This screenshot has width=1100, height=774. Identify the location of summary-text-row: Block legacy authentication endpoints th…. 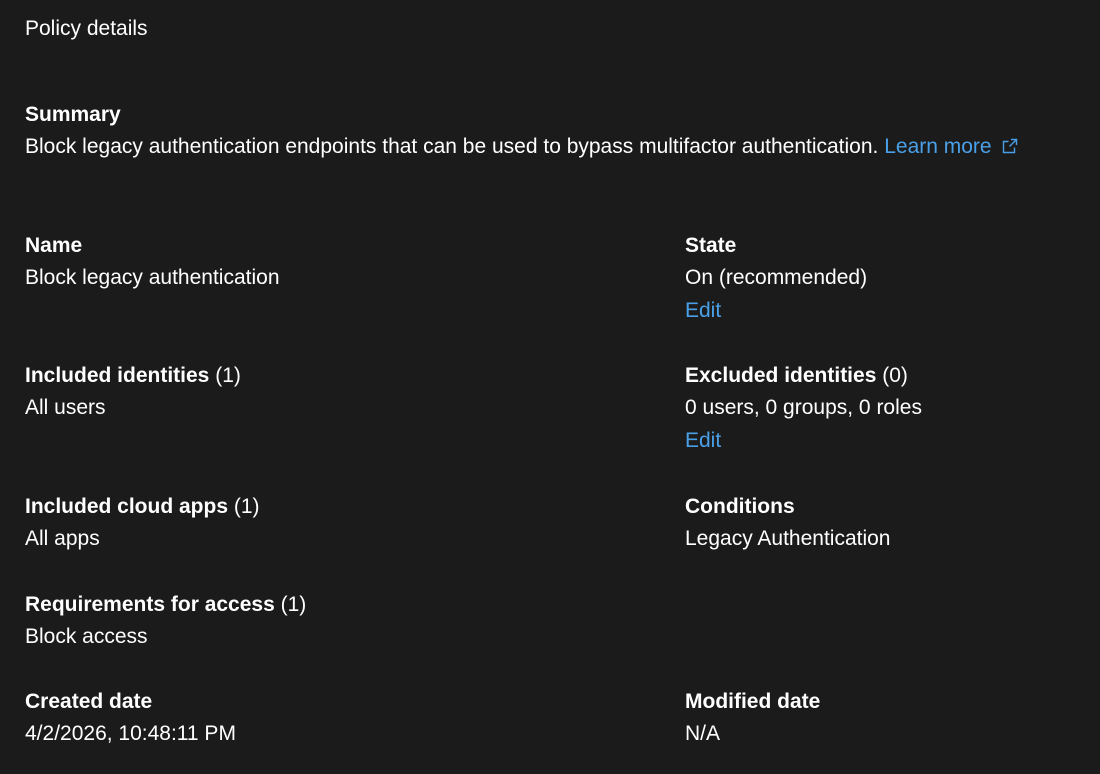
(555, 147).